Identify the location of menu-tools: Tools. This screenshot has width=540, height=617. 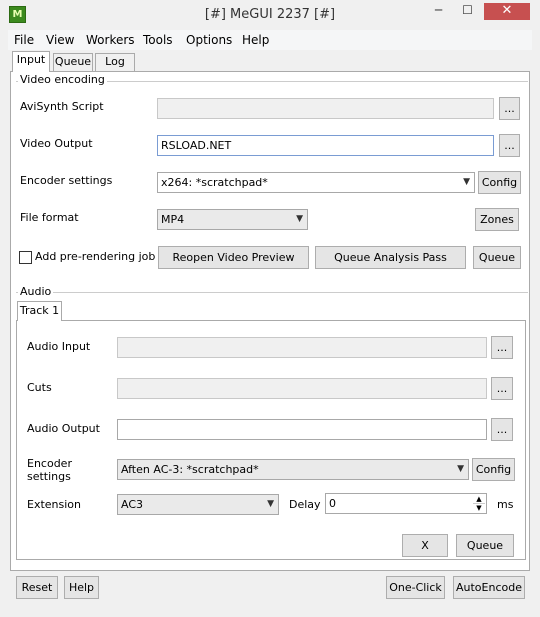
(158, 40).